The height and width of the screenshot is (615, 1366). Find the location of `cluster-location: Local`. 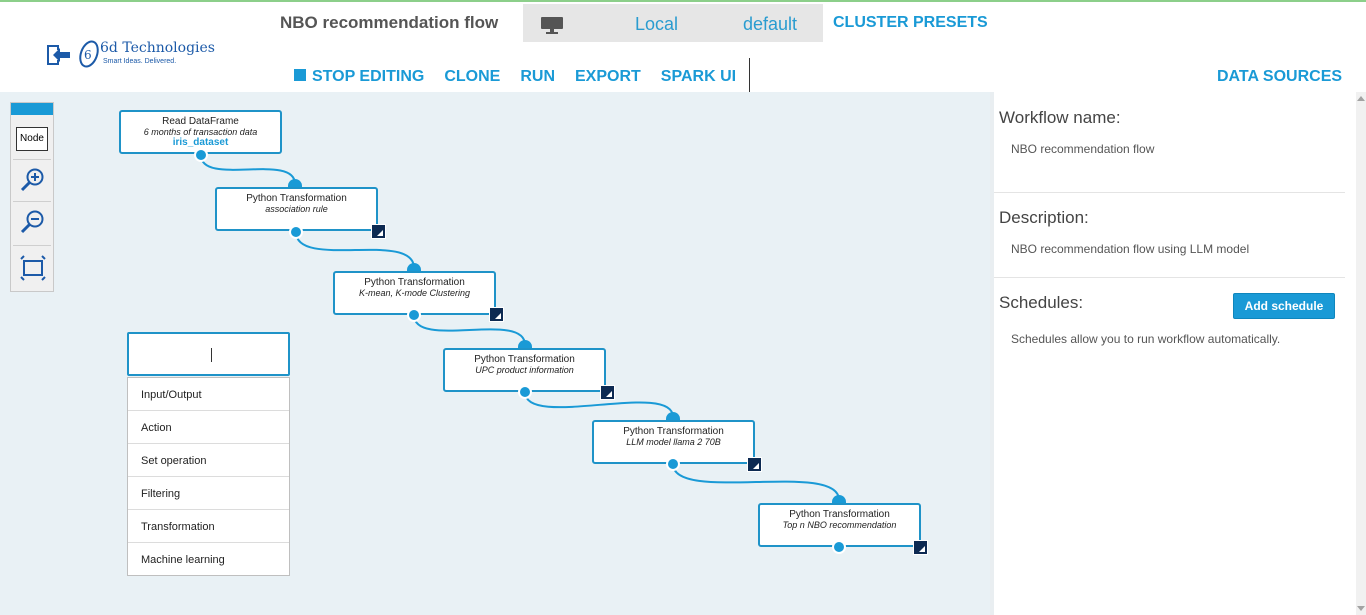

cluster-location: Local is located at coordinates (656, 24).